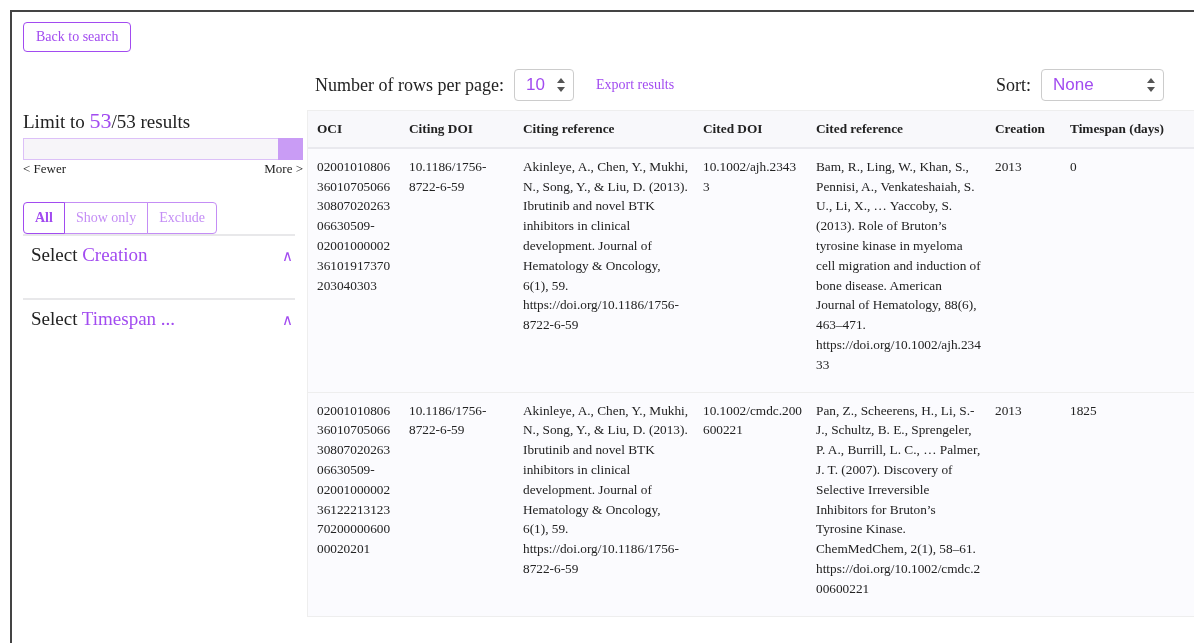 The width and height of the screenshot is (1194, 643). I want to click on table-cell: 020010108063601070506630807020263 06630509-0200100000236122213123 7020000060000020201, so click(354, 504).